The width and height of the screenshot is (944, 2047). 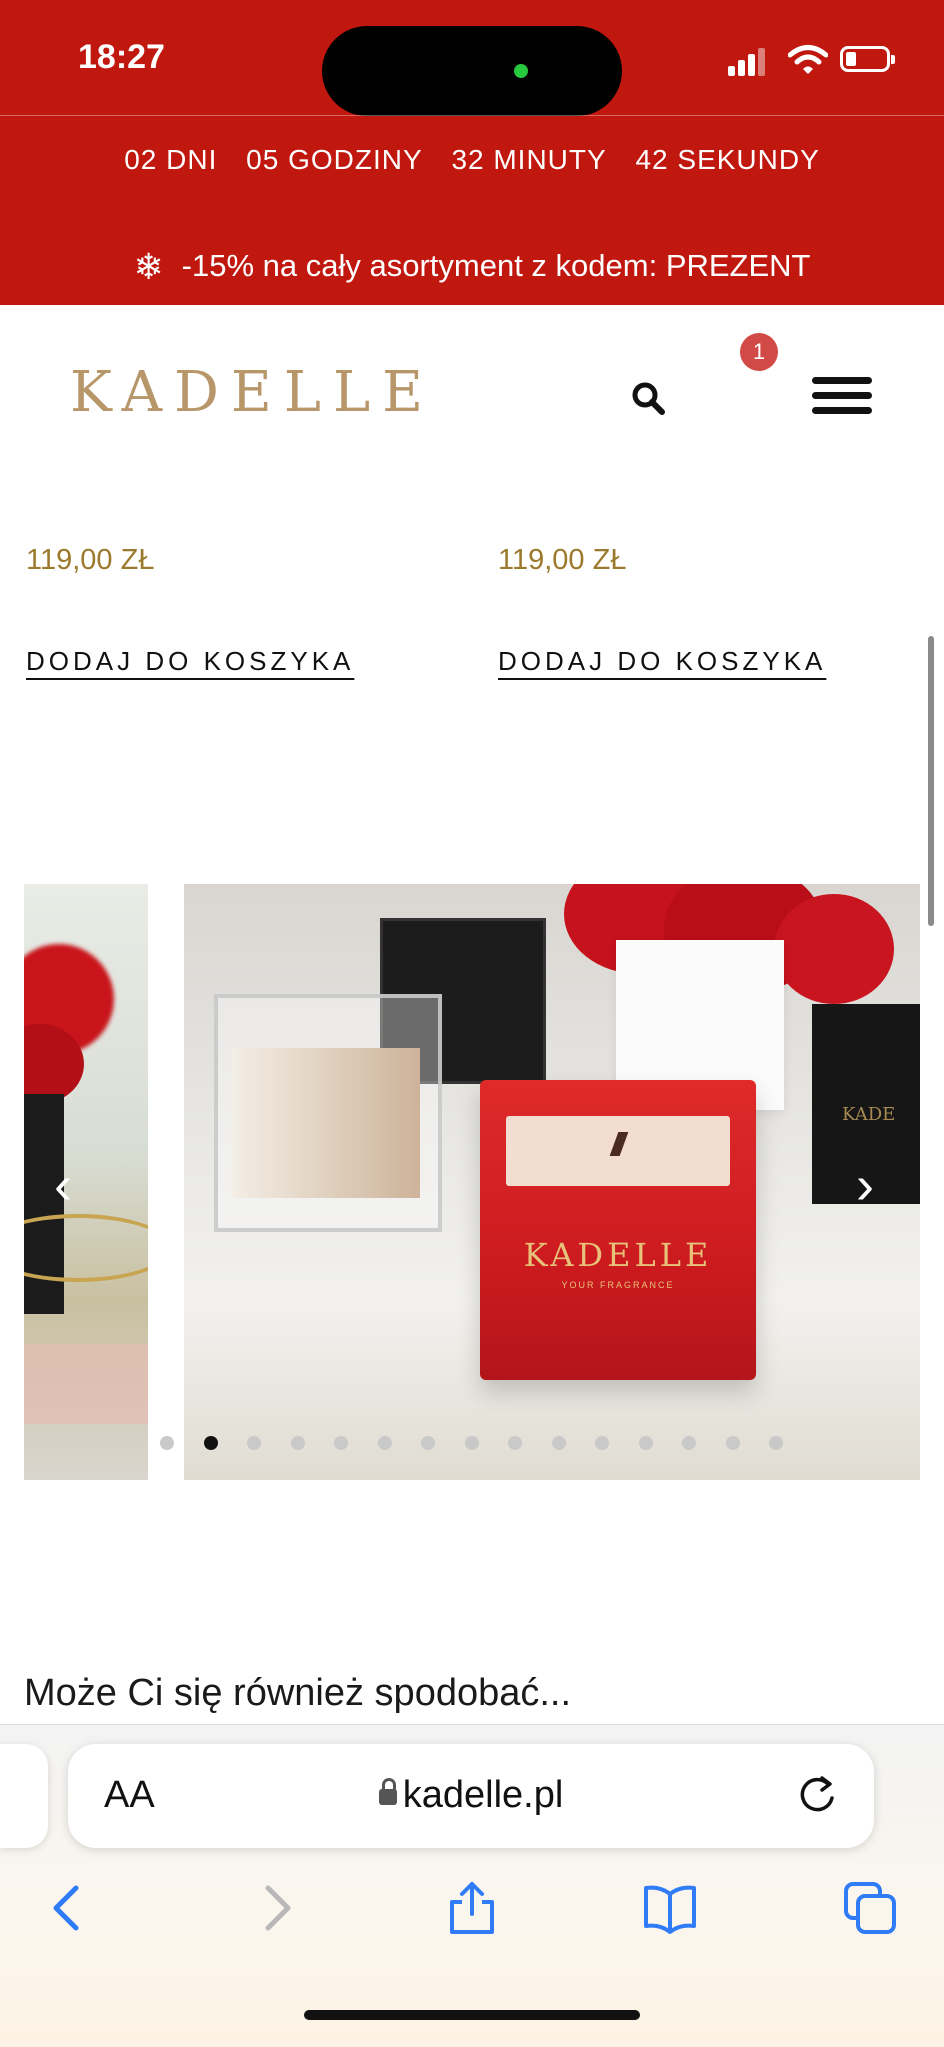 What do you see at coordinates (472, 1908) in the screenshot?
I see `share-icon` at bounding box center [472, 1908].